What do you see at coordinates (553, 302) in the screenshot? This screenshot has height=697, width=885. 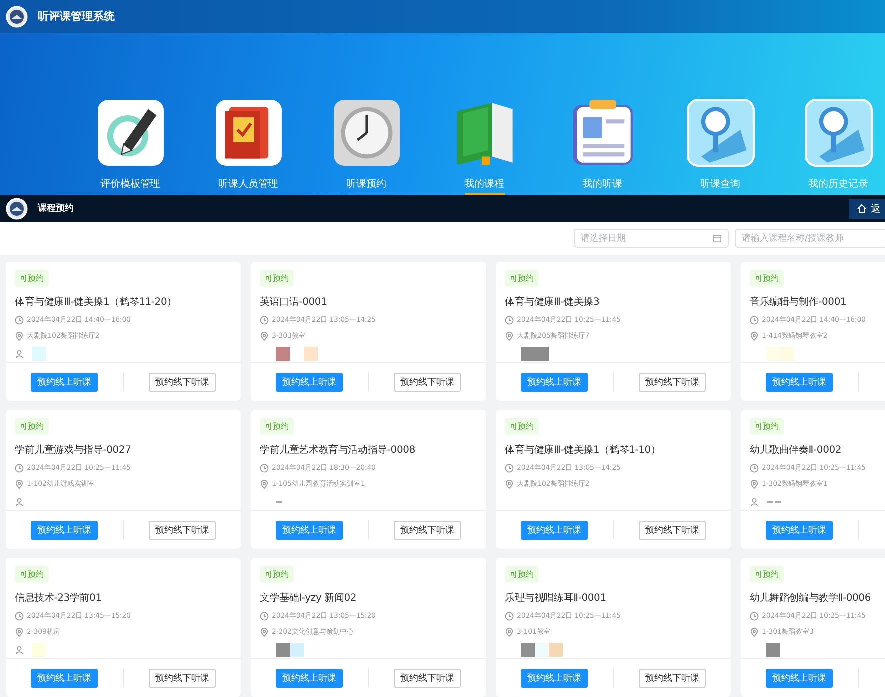 I see `course-title: 体育与健康Ⅲ-健美操3` at bounding box center [553, 302].